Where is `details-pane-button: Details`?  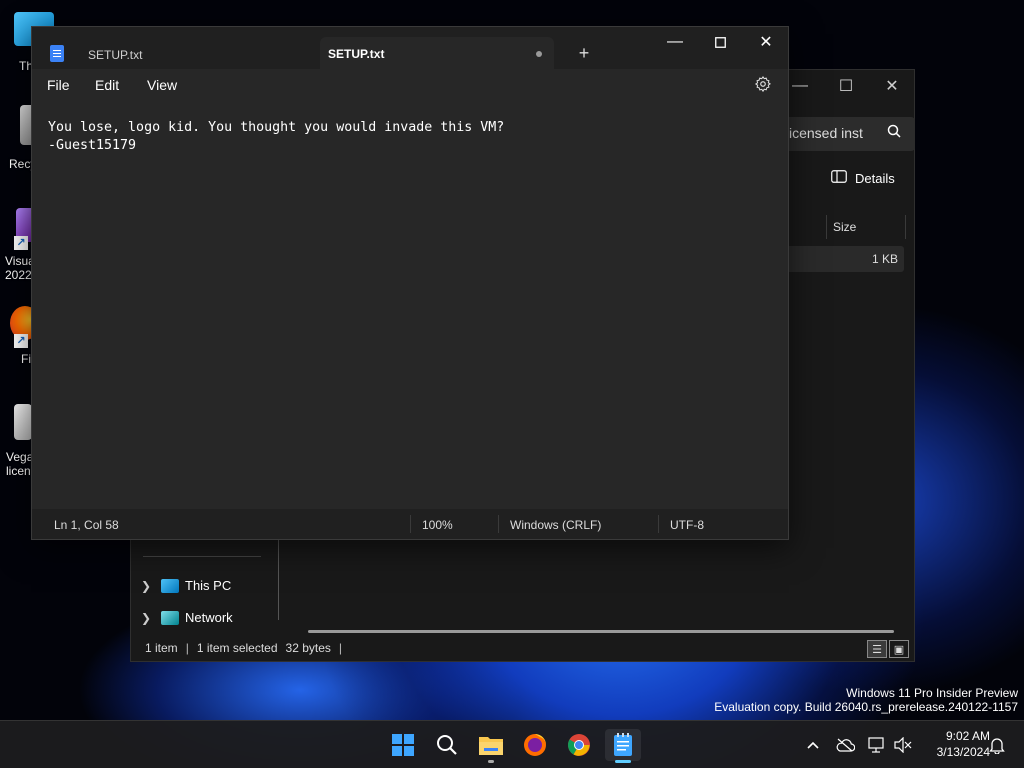
details-pane-button: Details is located at coordinates (863, 178).